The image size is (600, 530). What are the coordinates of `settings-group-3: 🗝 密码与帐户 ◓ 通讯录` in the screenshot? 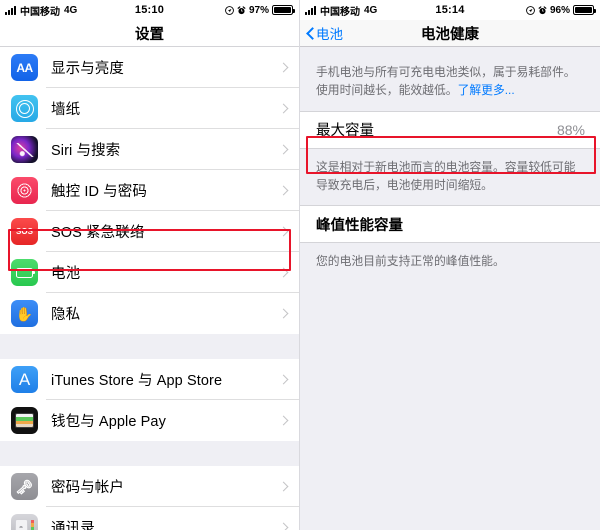 It's located at (149, 498).